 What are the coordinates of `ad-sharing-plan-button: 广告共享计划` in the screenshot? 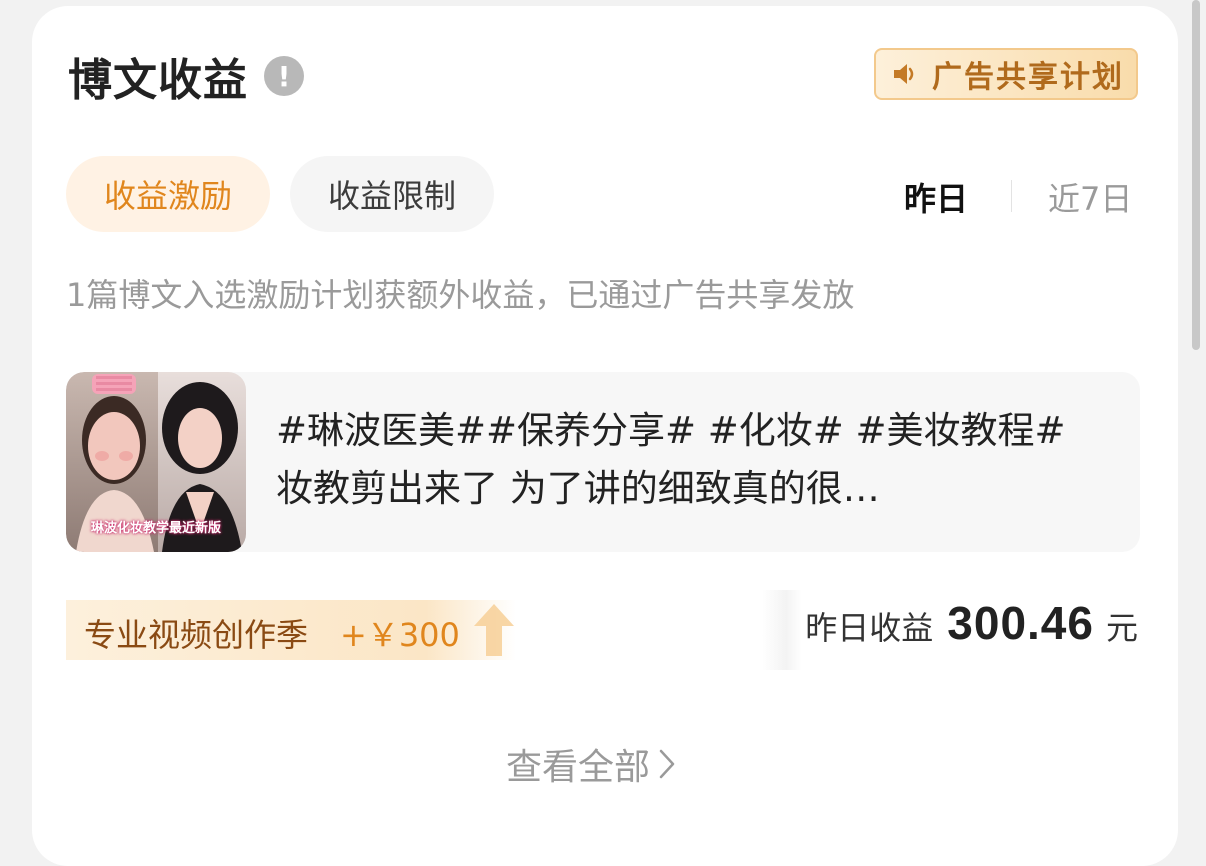 It's located at (1006, 74).